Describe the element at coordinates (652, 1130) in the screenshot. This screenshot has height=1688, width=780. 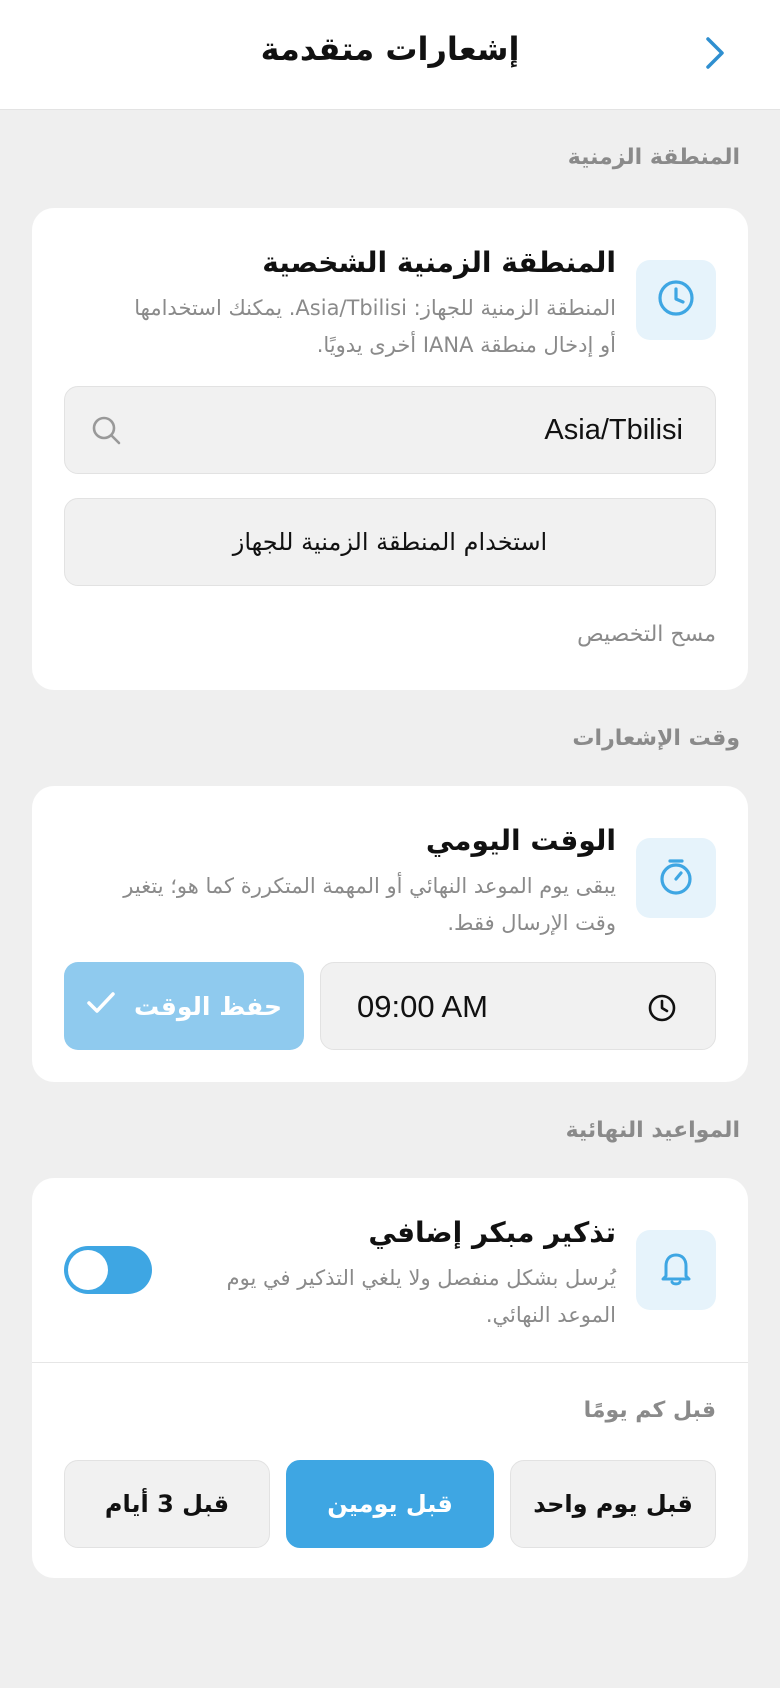
I see `section-label-deadlines: المواعيد النهائية` at that location.